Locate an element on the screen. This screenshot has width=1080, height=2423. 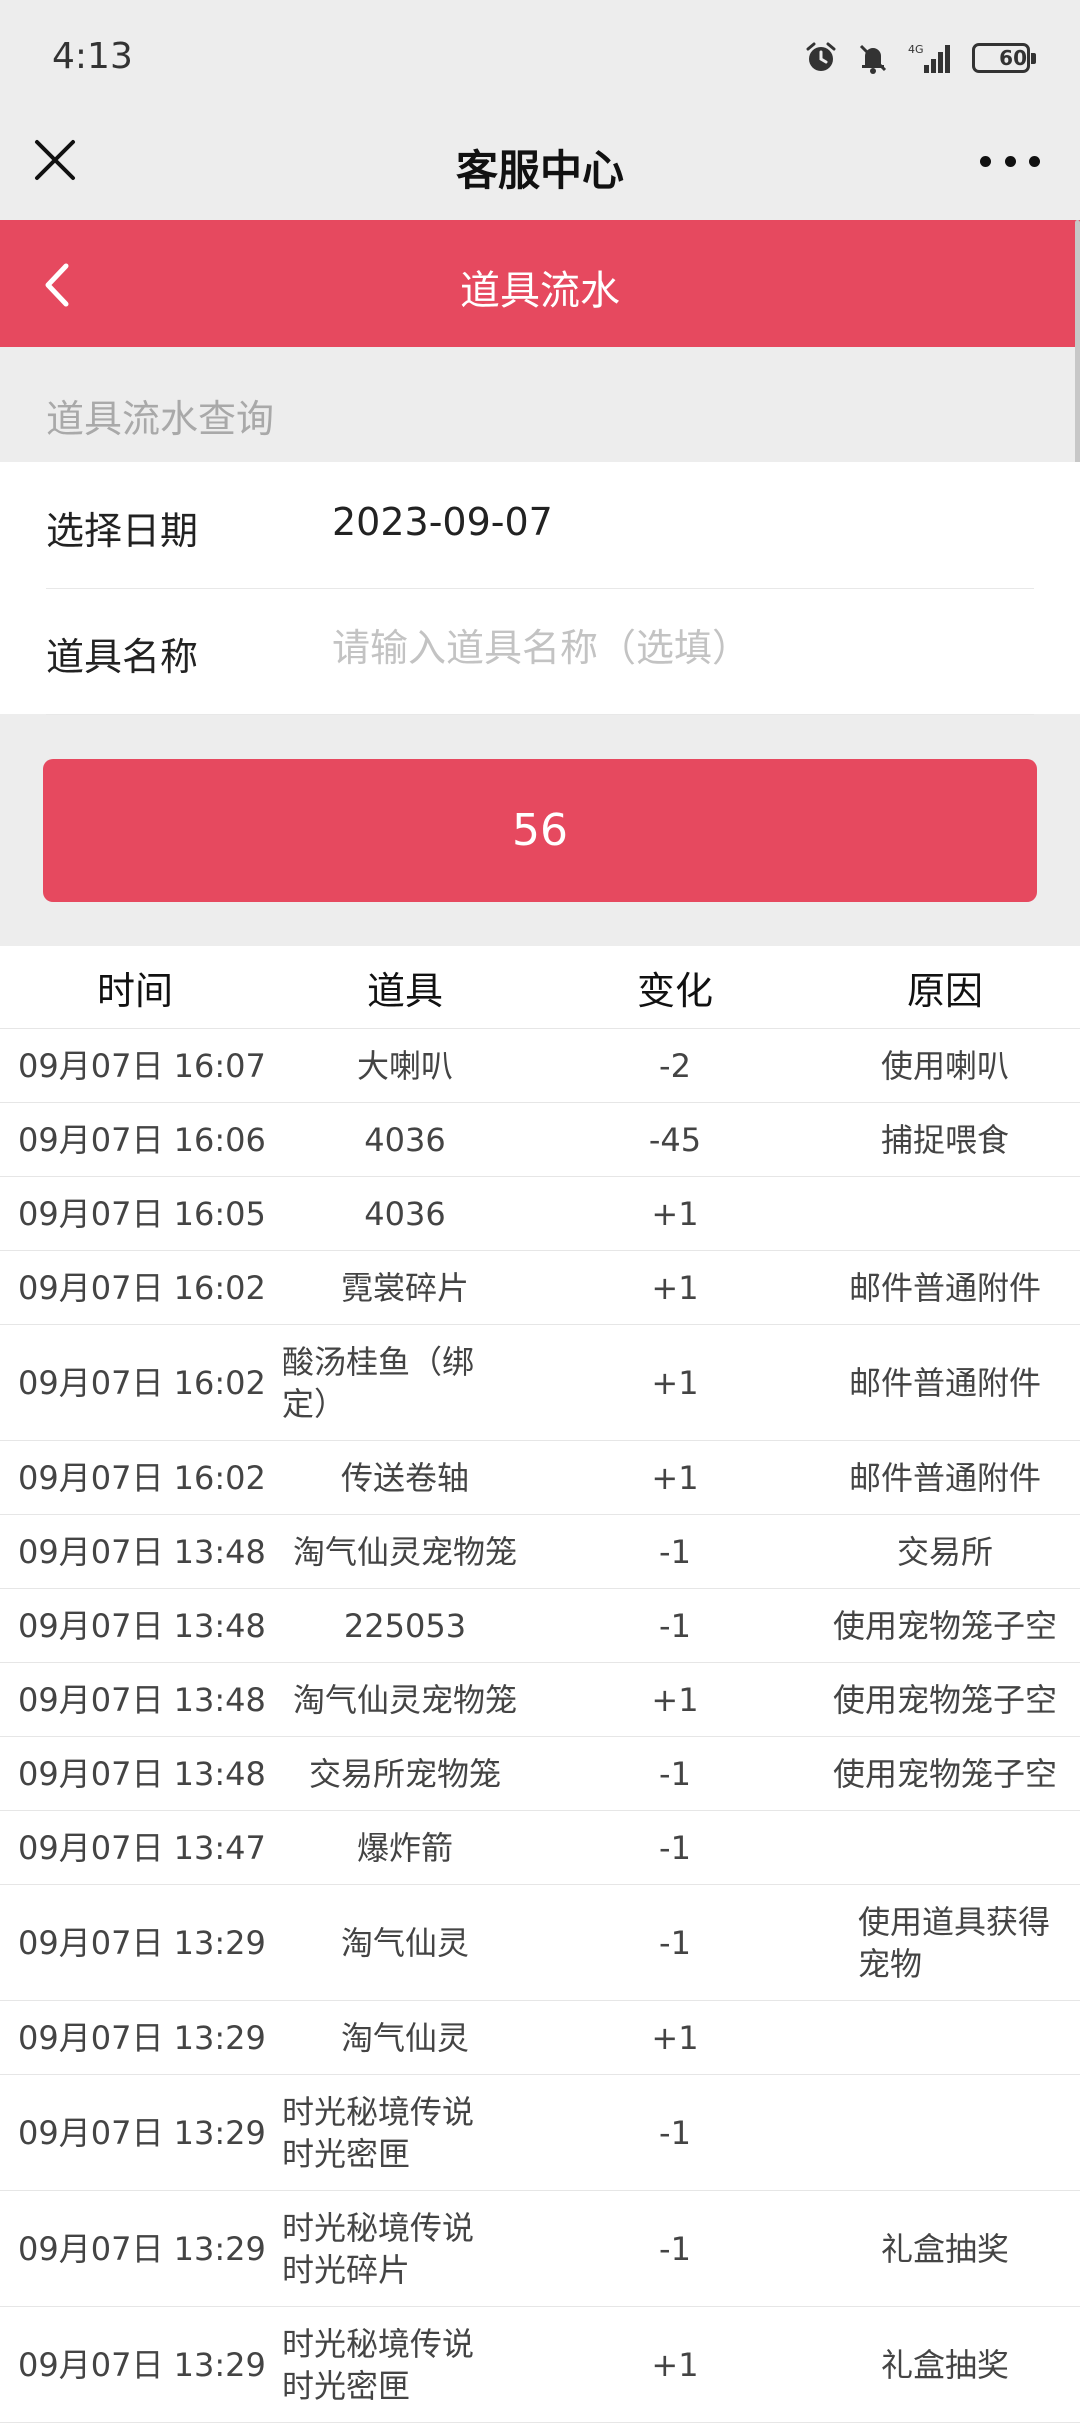
alarm-icon is located at coordinates (821, 58).